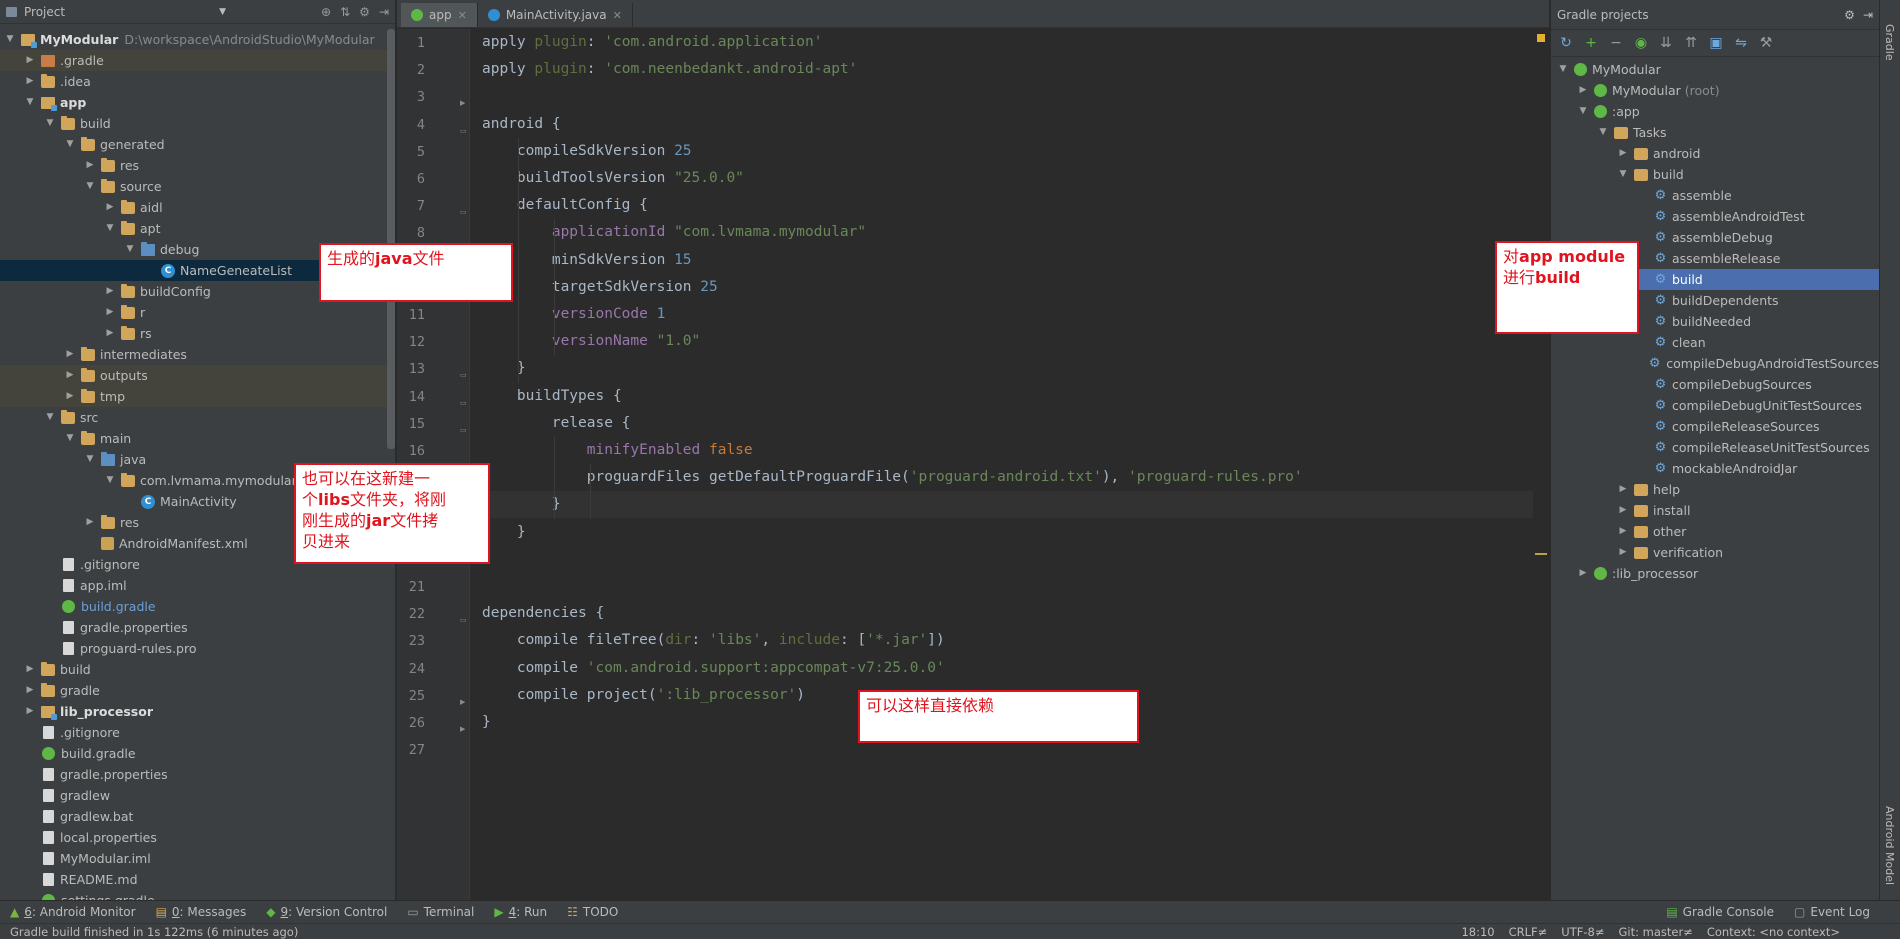 Image resolution: width=1900 pixels, height=939 pixels. Describe the element at coordinates (1715, 111) in the screenshot. I see `gradle-task-item: ▼:app` at that location.